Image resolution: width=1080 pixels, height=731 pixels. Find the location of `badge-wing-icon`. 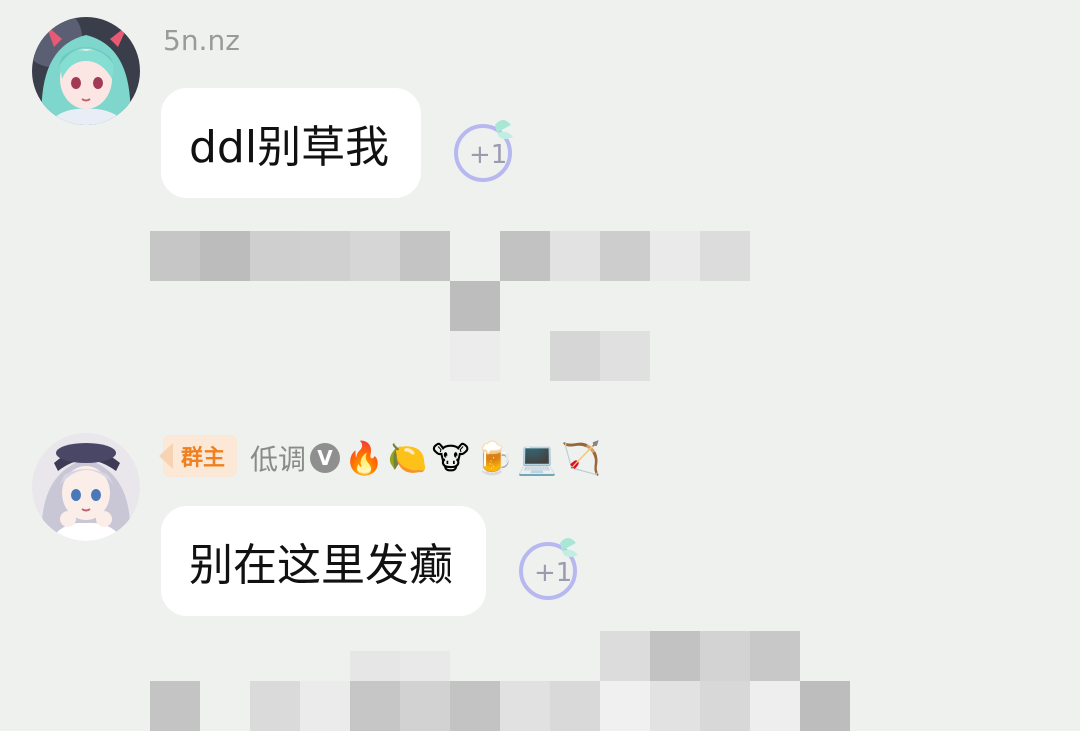

badge-wing-icon is located at coordinates (166, 456).